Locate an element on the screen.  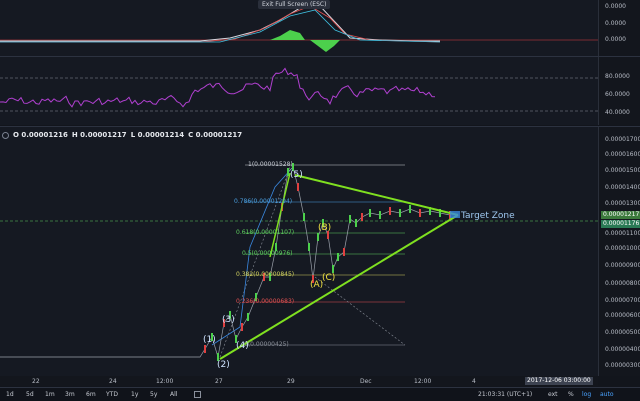
range-button: 1y is located at coordinates (134, 394).